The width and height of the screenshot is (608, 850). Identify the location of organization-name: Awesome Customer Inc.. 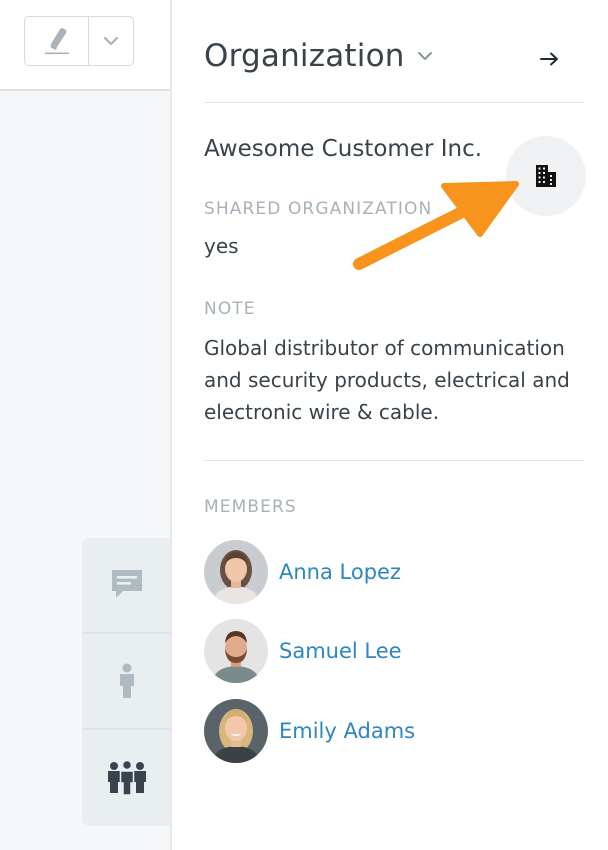
(343, 149).